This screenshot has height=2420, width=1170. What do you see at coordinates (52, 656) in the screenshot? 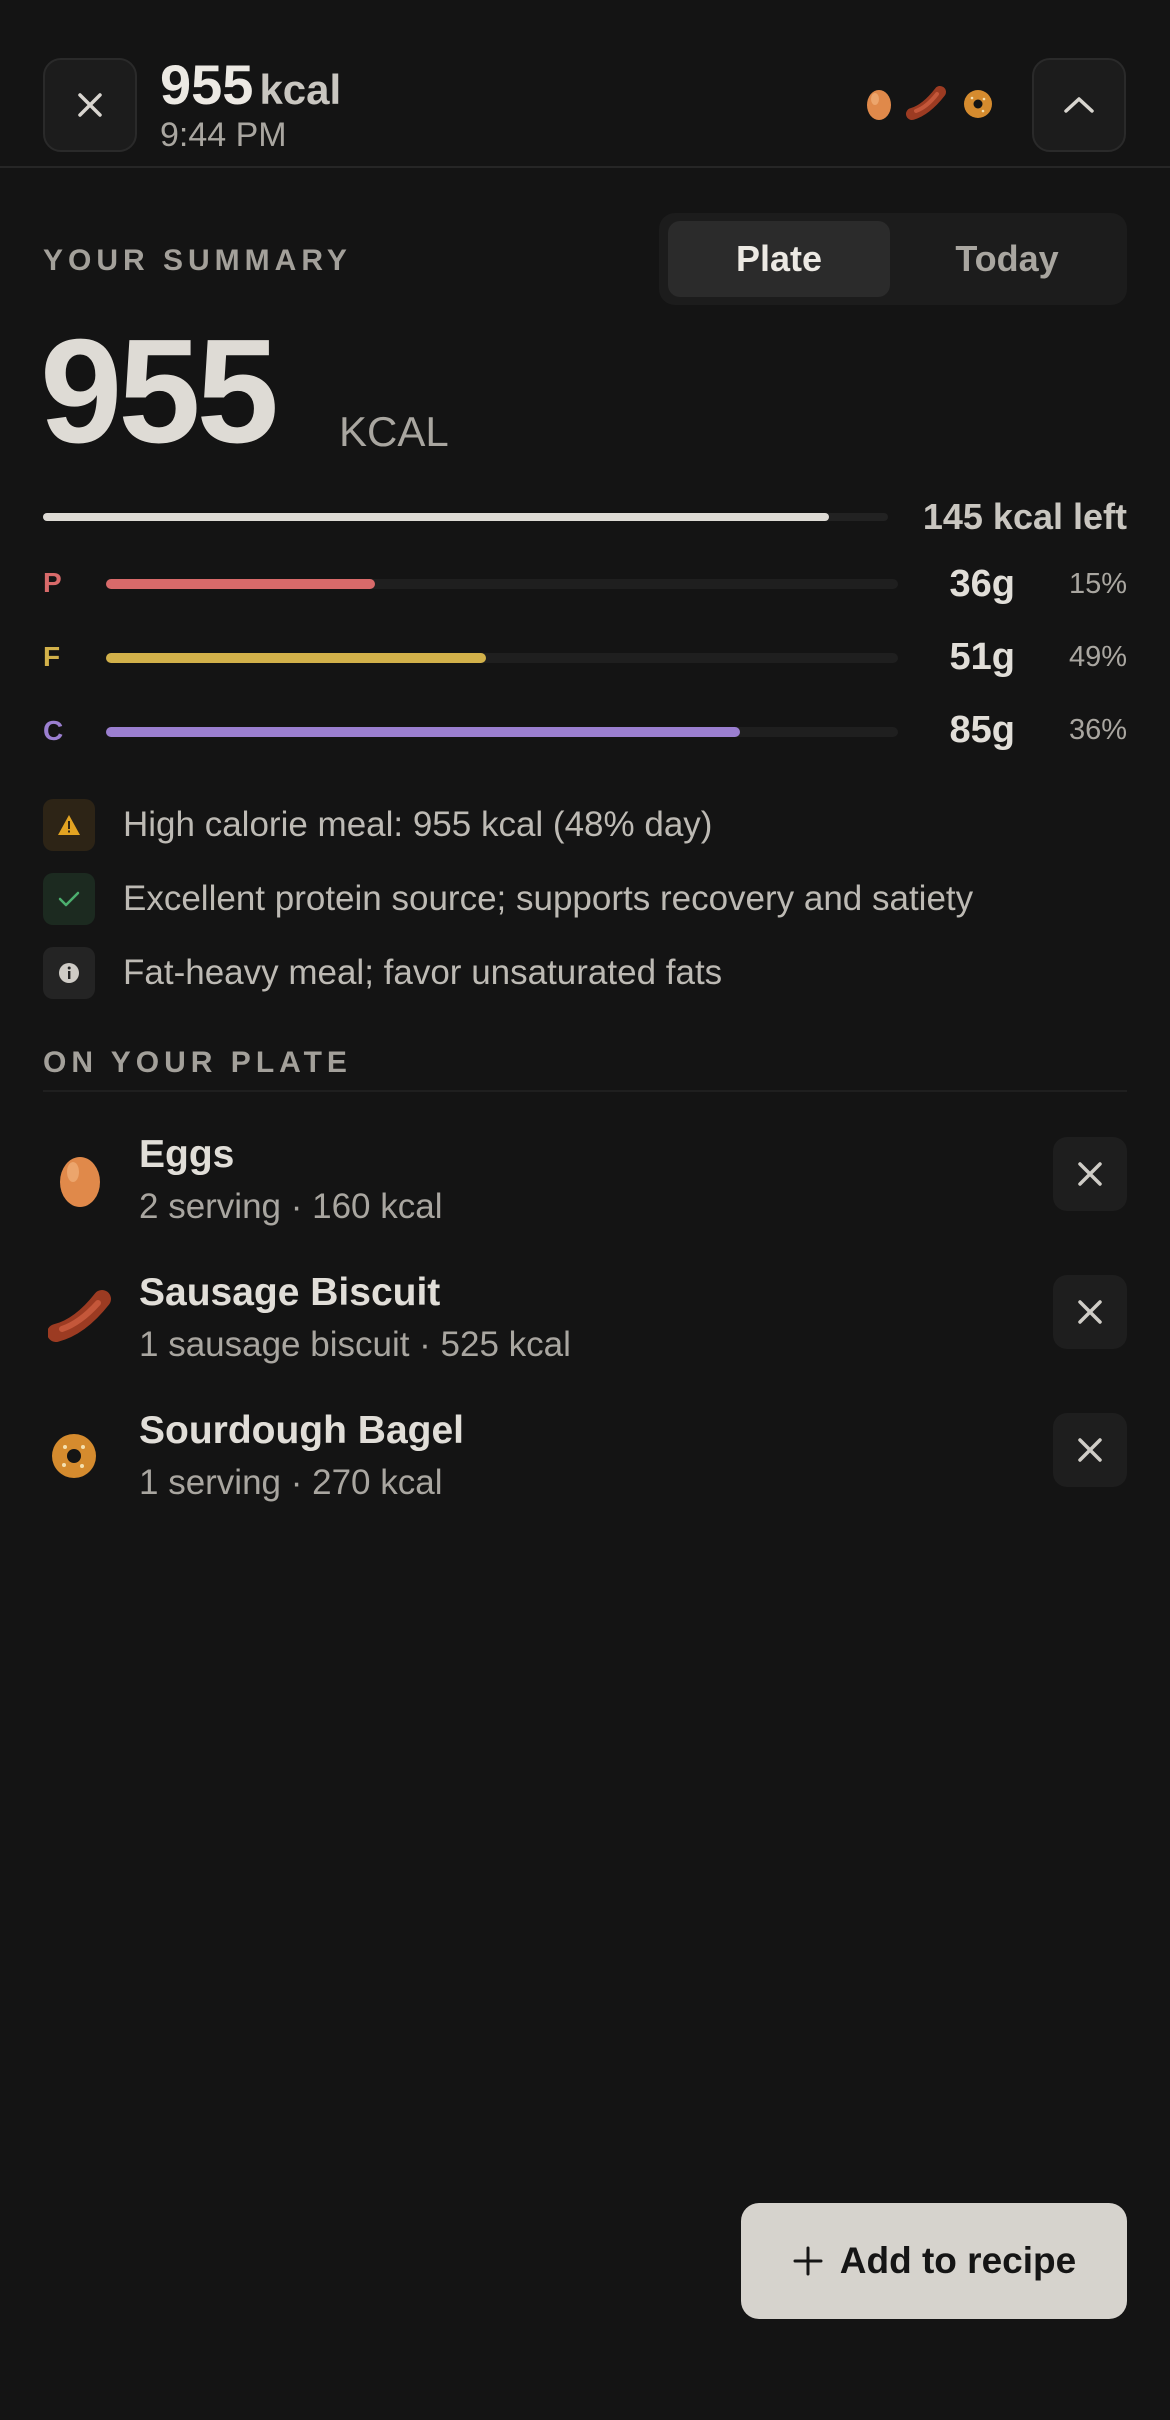
I see `macro-letter-fat: F` at bounding box center [52, 656].